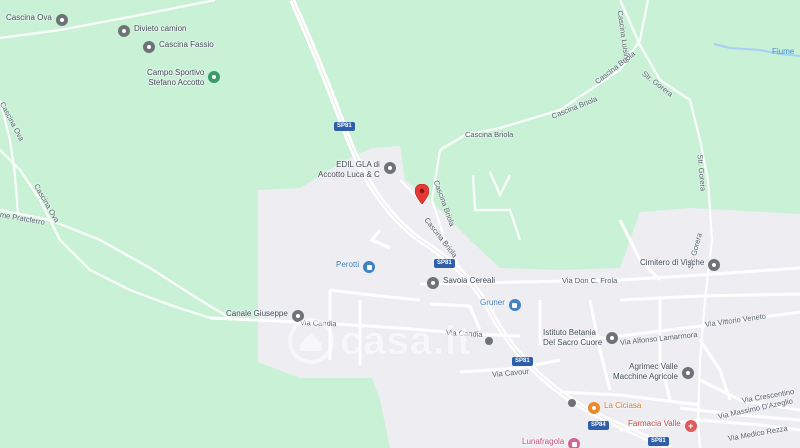 The image size is (800, 448). I want to click on poi-gruner: Gruner, so click(500, 304).